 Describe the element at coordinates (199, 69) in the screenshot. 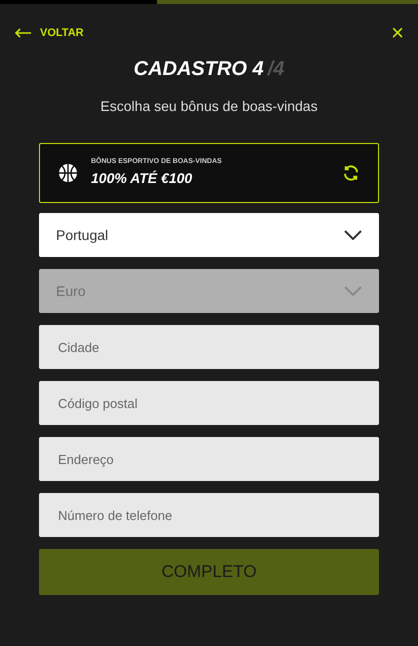

I see `step-title: CADASTRO 4` at that location.